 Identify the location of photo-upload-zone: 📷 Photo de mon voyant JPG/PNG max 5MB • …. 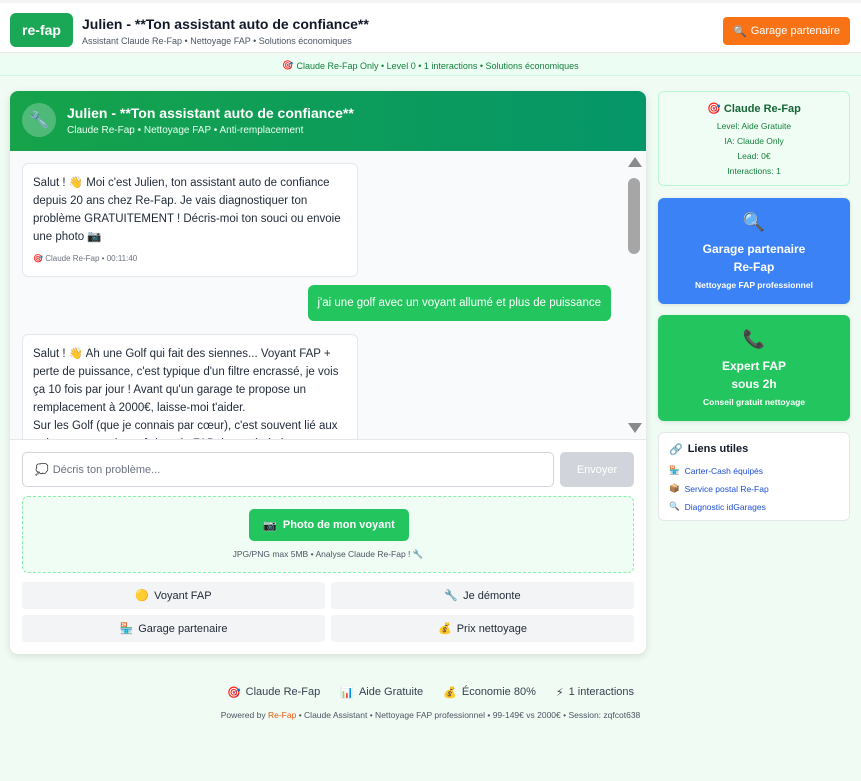
(328, 534).